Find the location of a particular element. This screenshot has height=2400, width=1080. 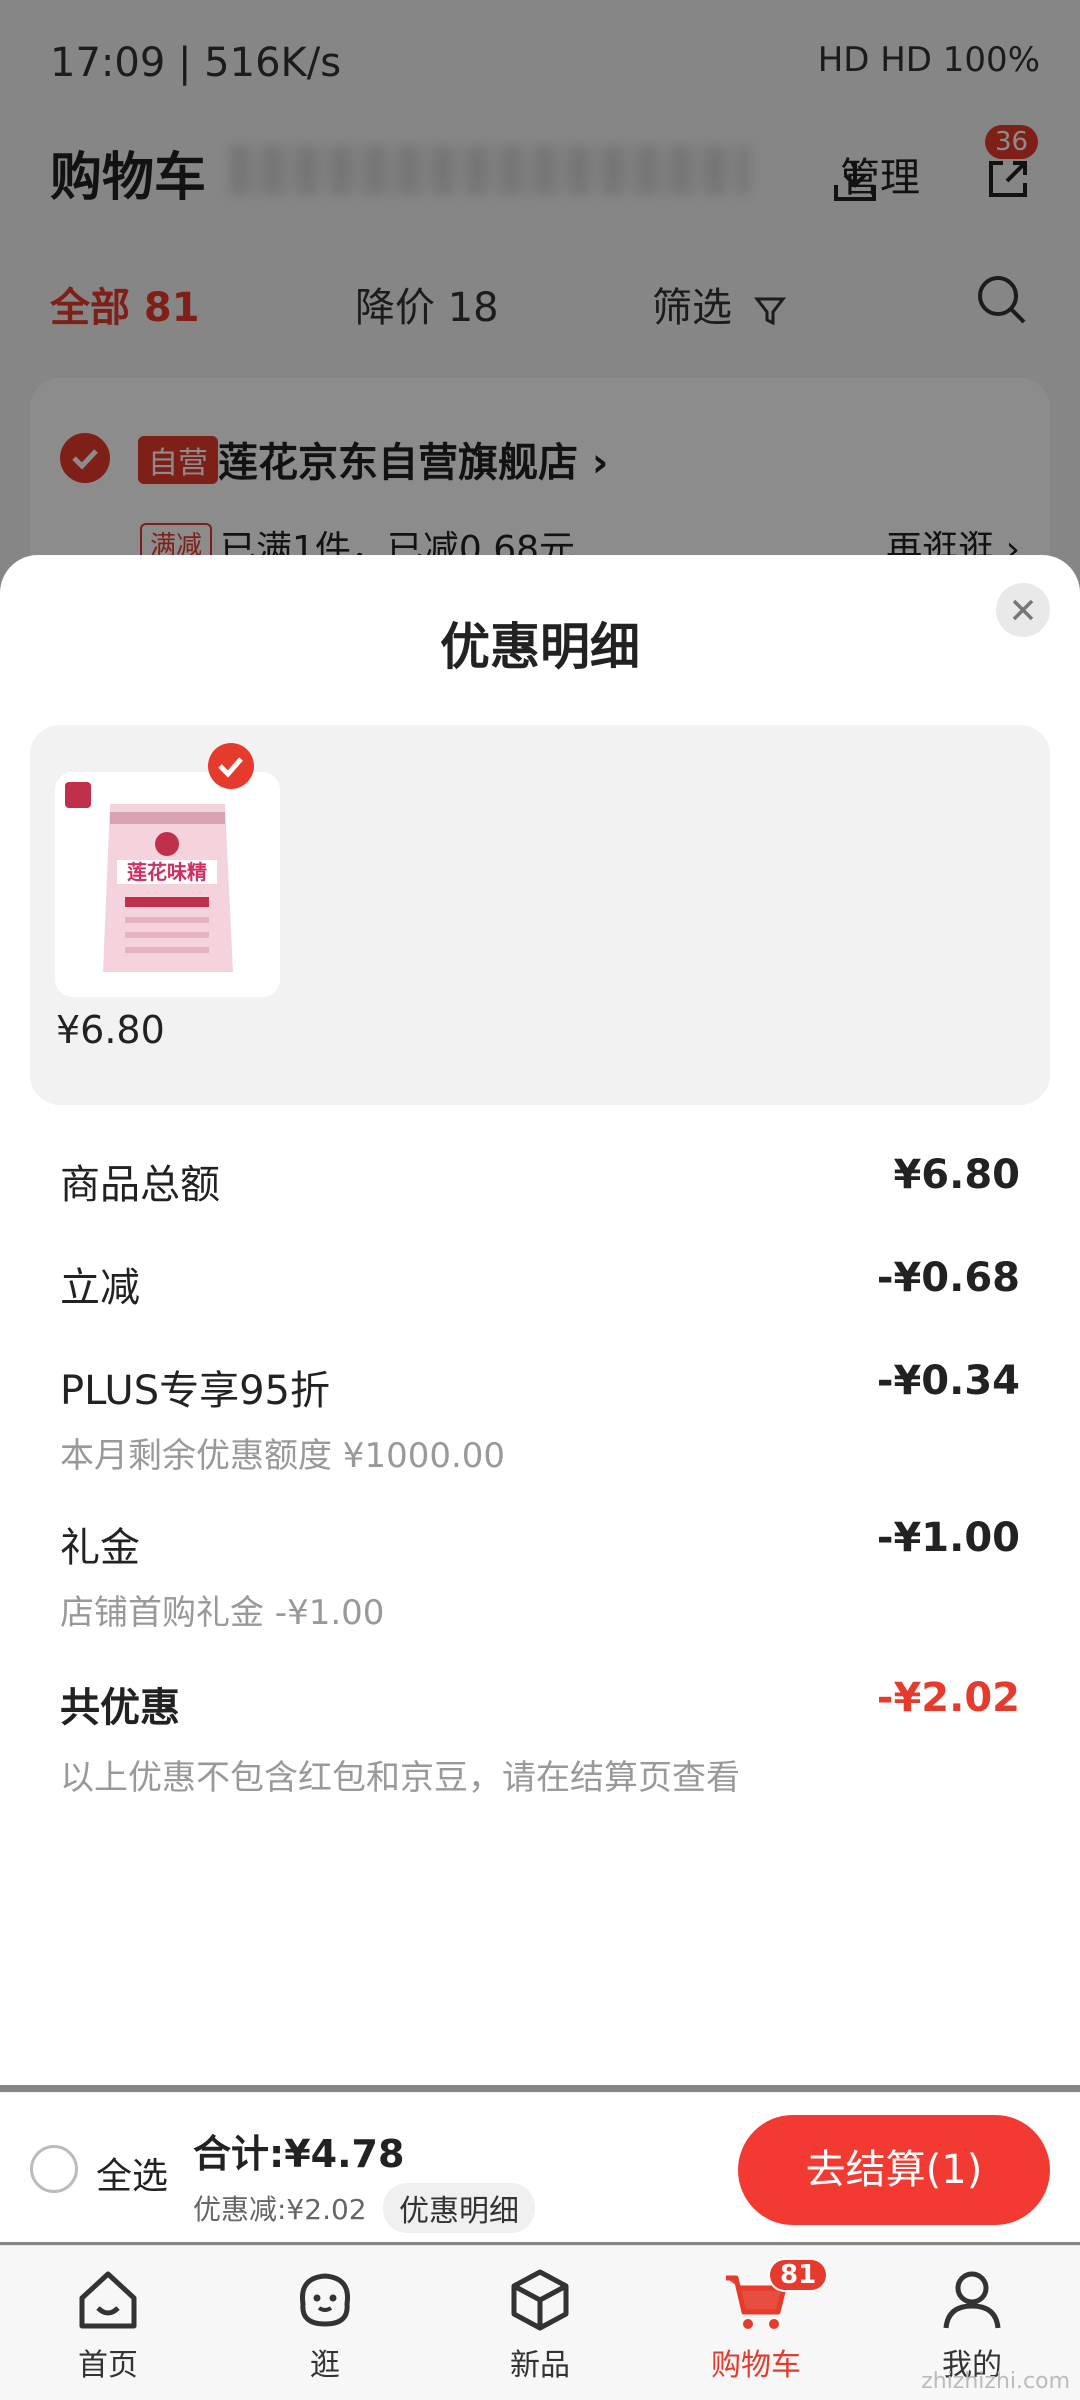

close-icon is located at coordinates (1023, 610).